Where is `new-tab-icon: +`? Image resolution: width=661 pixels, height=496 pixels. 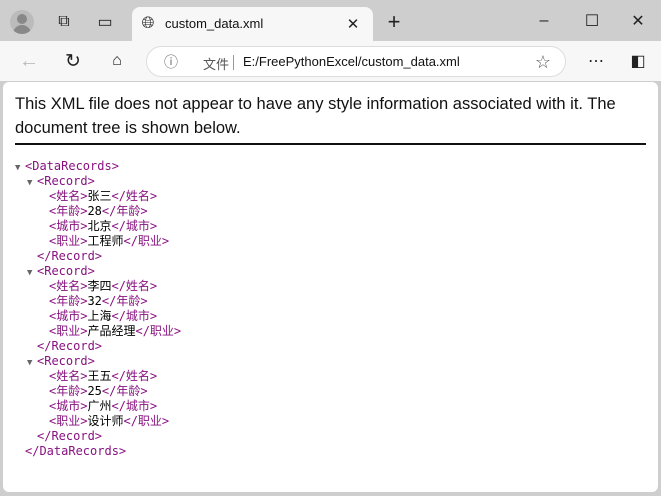
new-tab-icon: + is located at coordinates (394, 21).